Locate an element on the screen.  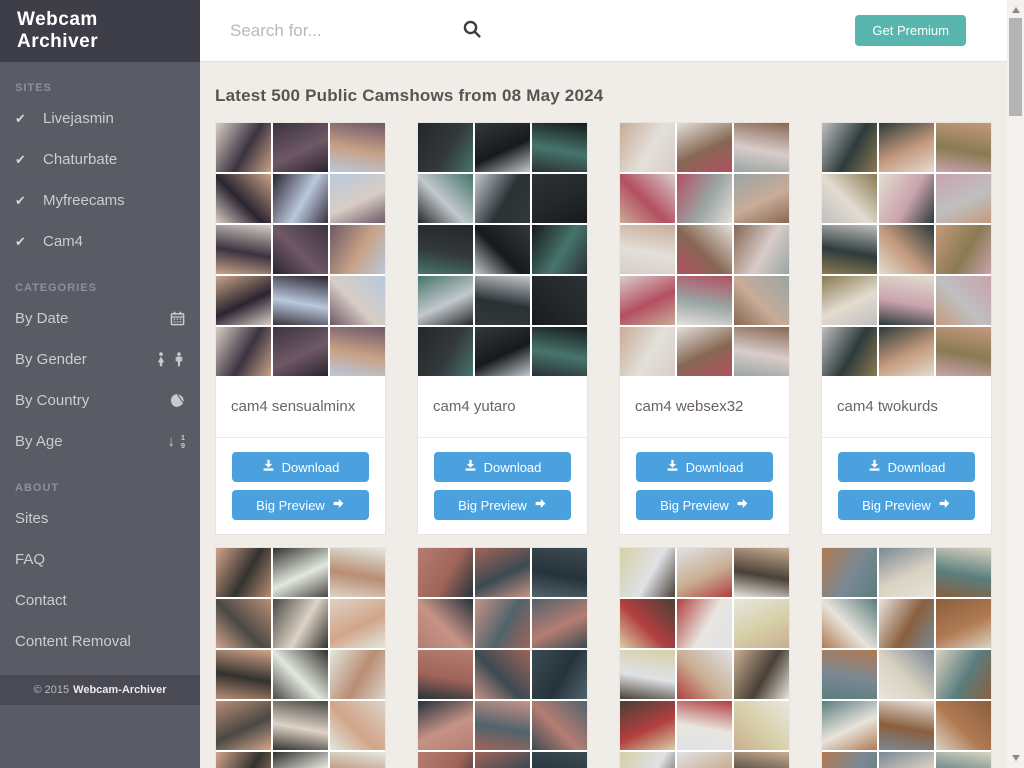
sidebar-item-faq: FAQ is located at coordinates (100, 559).